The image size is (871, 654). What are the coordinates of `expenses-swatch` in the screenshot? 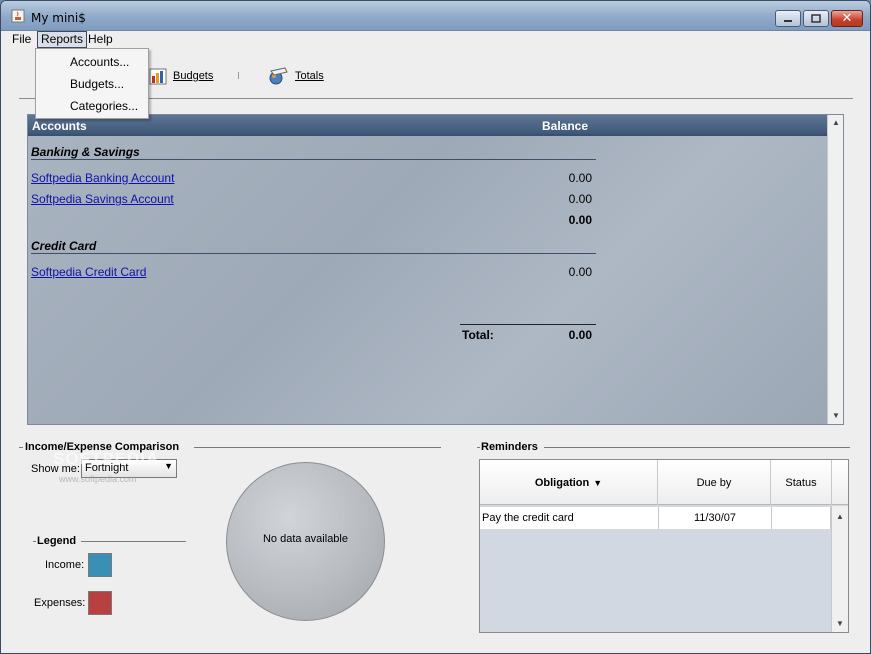 It's located at (100, 603).